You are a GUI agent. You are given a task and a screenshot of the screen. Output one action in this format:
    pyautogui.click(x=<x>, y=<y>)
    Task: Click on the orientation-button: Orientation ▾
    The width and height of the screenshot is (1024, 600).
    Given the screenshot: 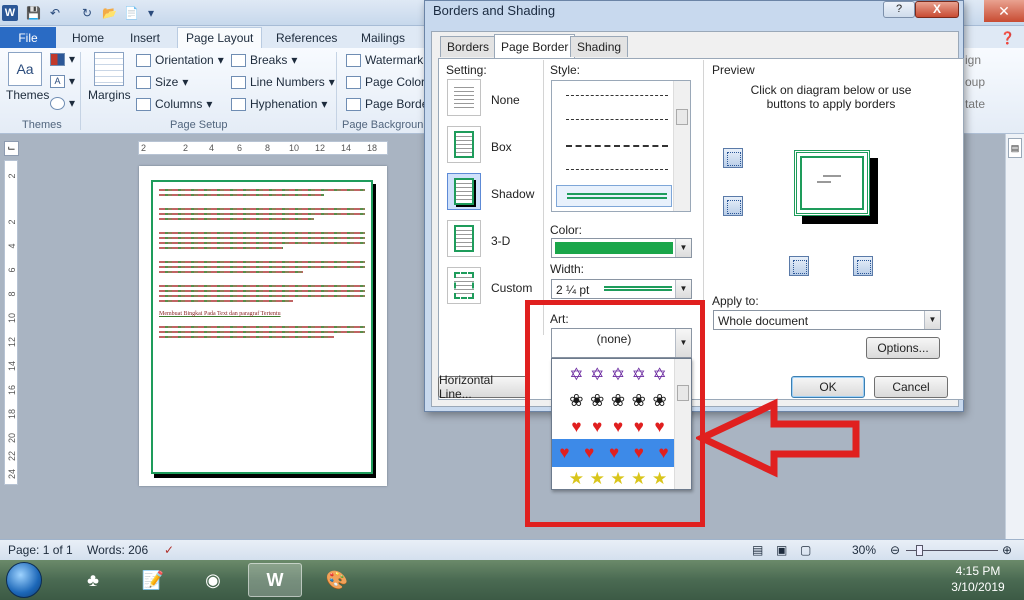 What is the action you would take?
    pyautogui.click(x=180, y=60)
    